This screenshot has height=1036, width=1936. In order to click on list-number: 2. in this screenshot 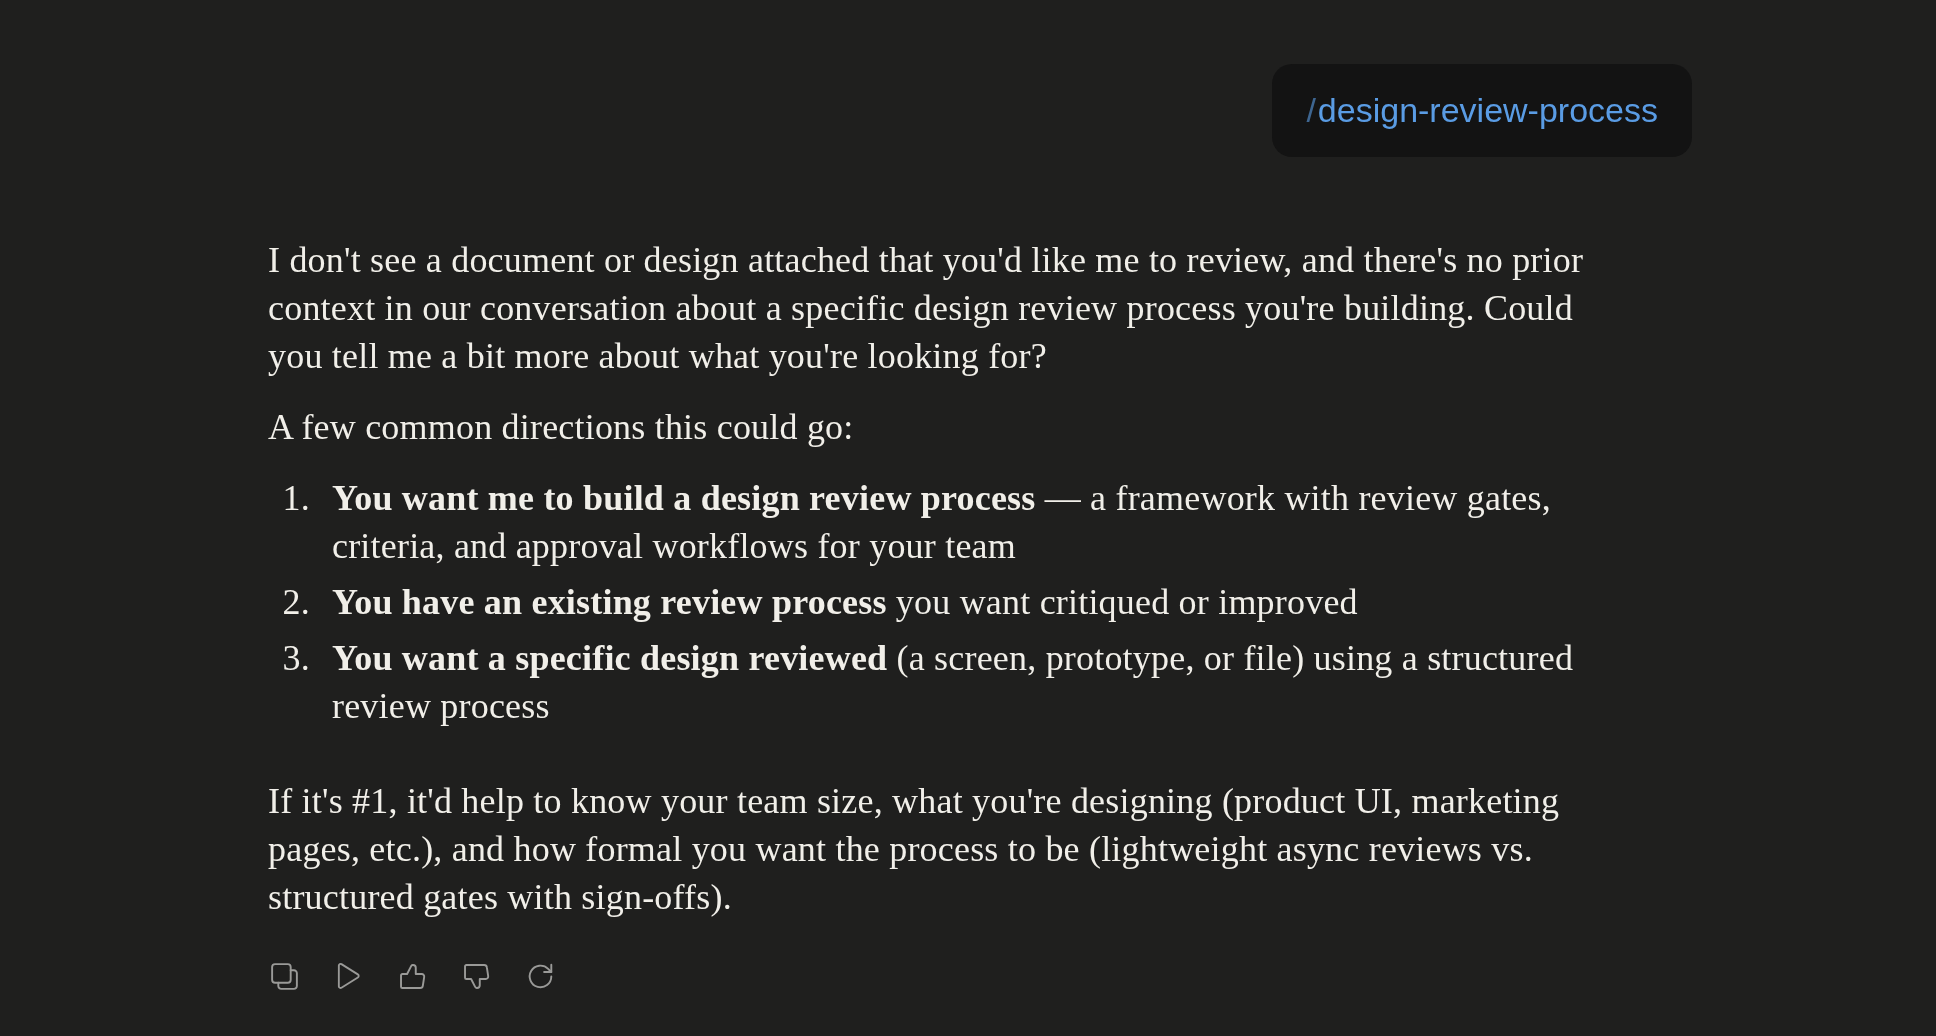, I will do `click(295, 602)`.